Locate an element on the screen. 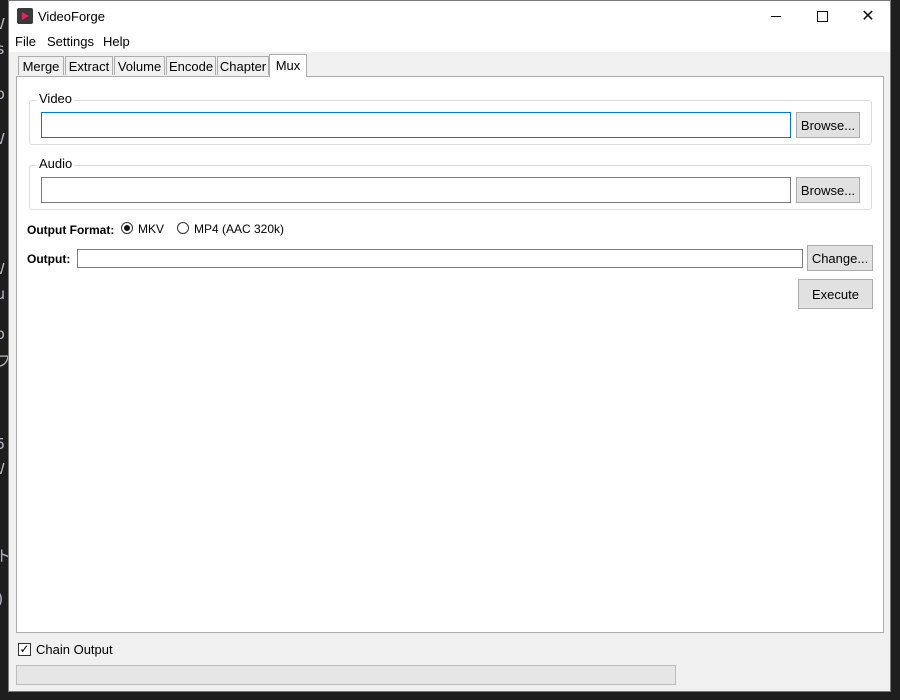 The width and height of the screenshot is (900, 700). tab-encode: Encode is located at coordinates (191, 65).